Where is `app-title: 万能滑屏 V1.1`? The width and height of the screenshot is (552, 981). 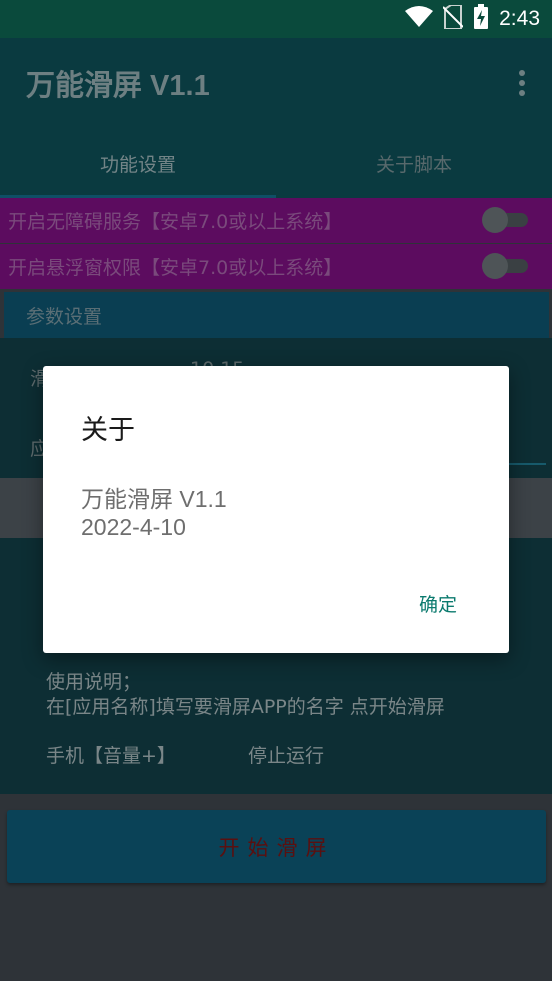 app-title: 万能滑屏 V1.1 is located at coordinates (118, 86).